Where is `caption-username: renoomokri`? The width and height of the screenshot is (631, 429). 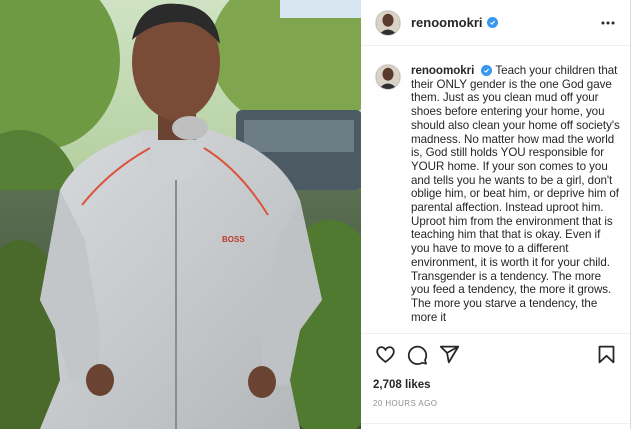
caption-username: renoomokri is located at coordinates (442, 70).